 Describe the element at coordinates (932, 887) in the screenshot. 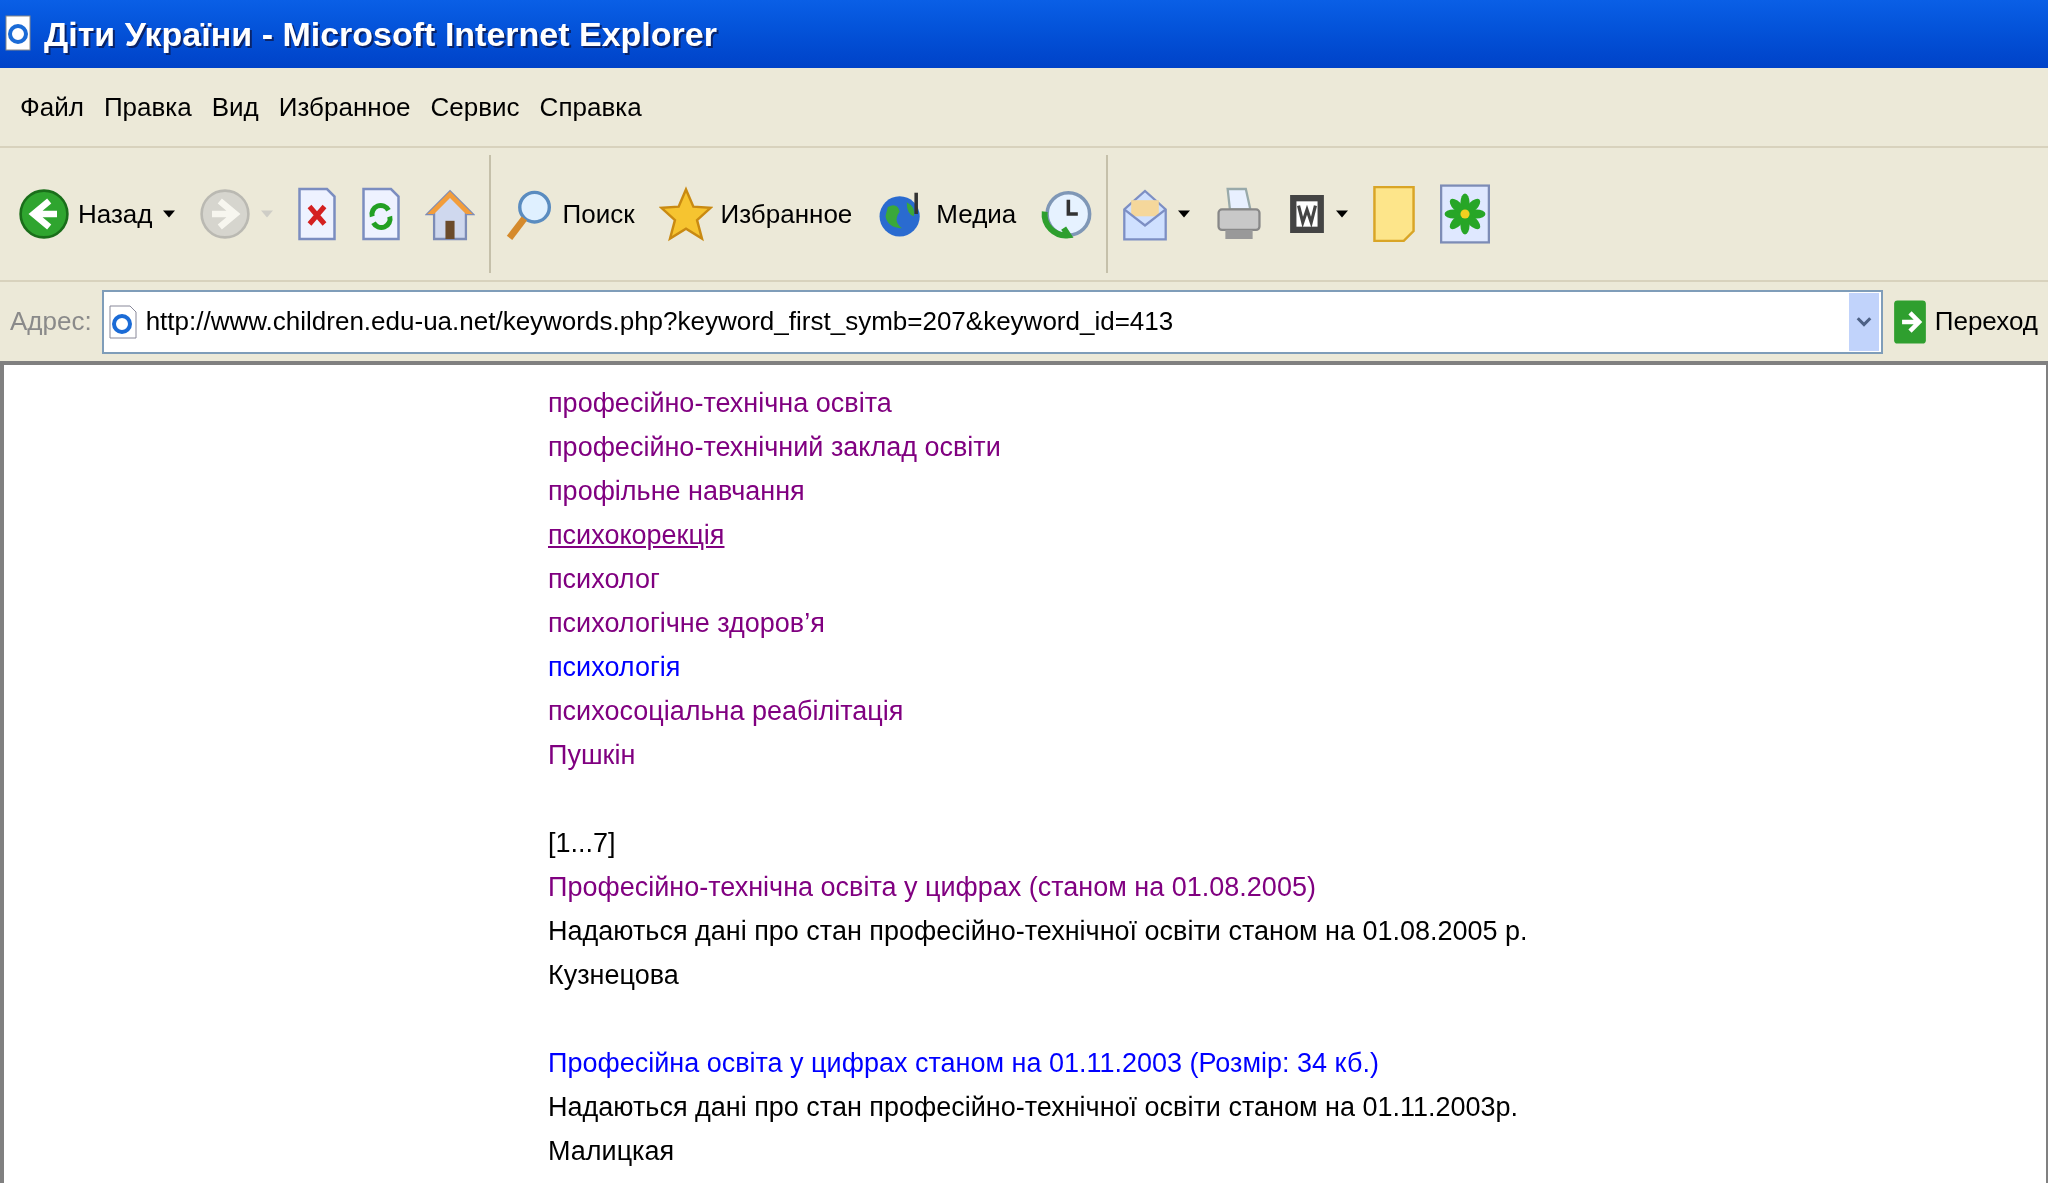

I see `result-title-link: Професійно-технічна освіта у цифрах (станом на 01.08.2005)` at that location.